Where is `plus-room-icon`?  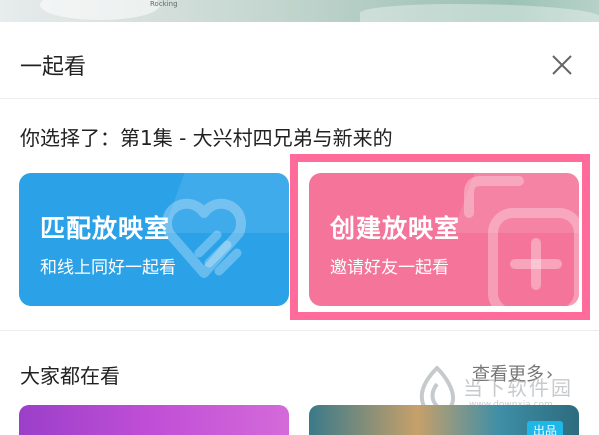 plus-room-icon is located at coordinates (521, 241).